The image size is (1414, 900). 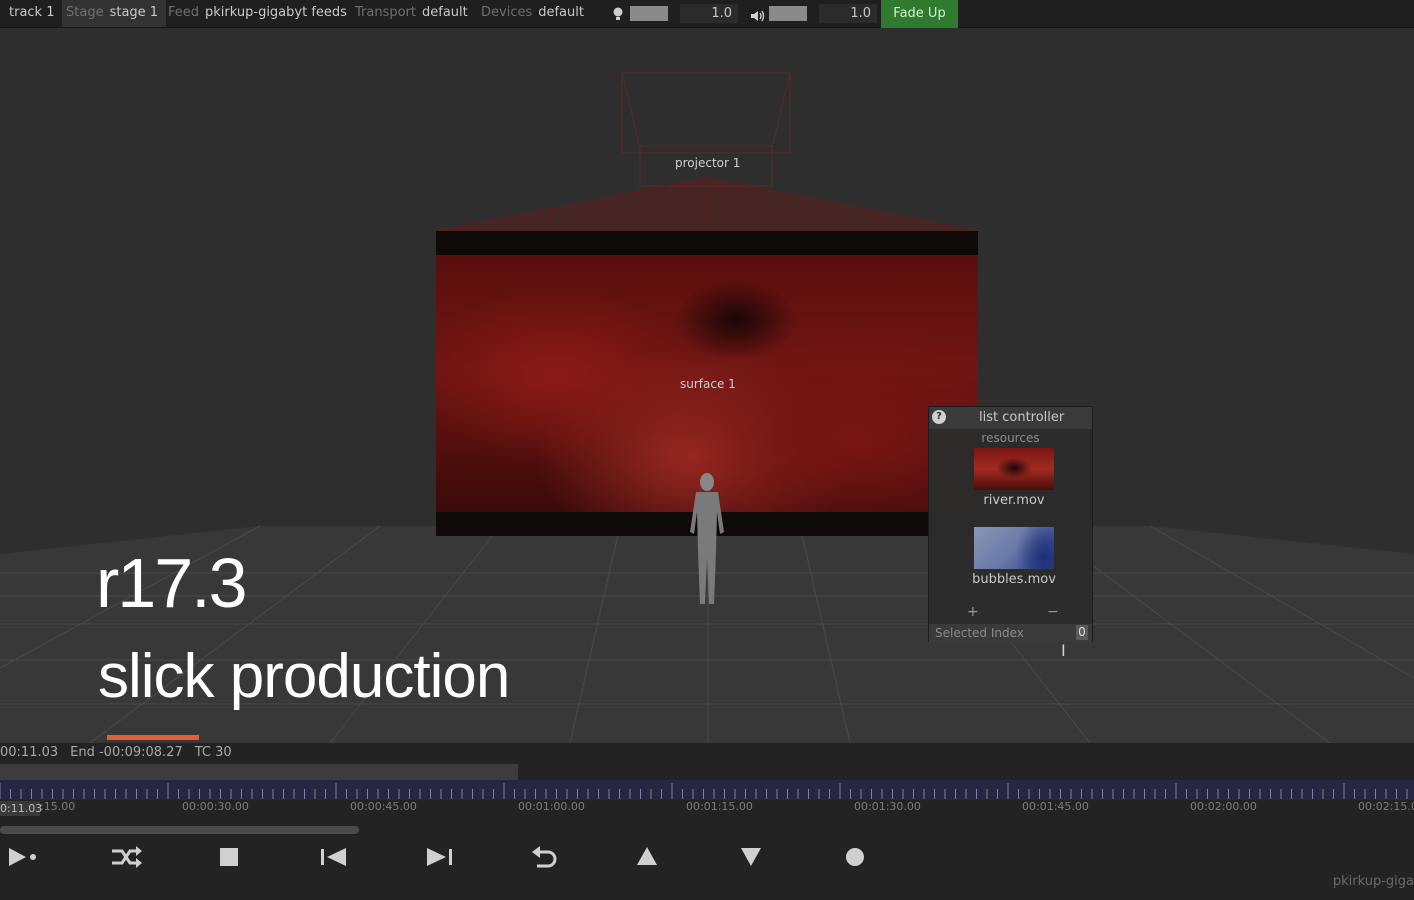 I want to click on tagline-title: slick production, so click(x=304, y=676).